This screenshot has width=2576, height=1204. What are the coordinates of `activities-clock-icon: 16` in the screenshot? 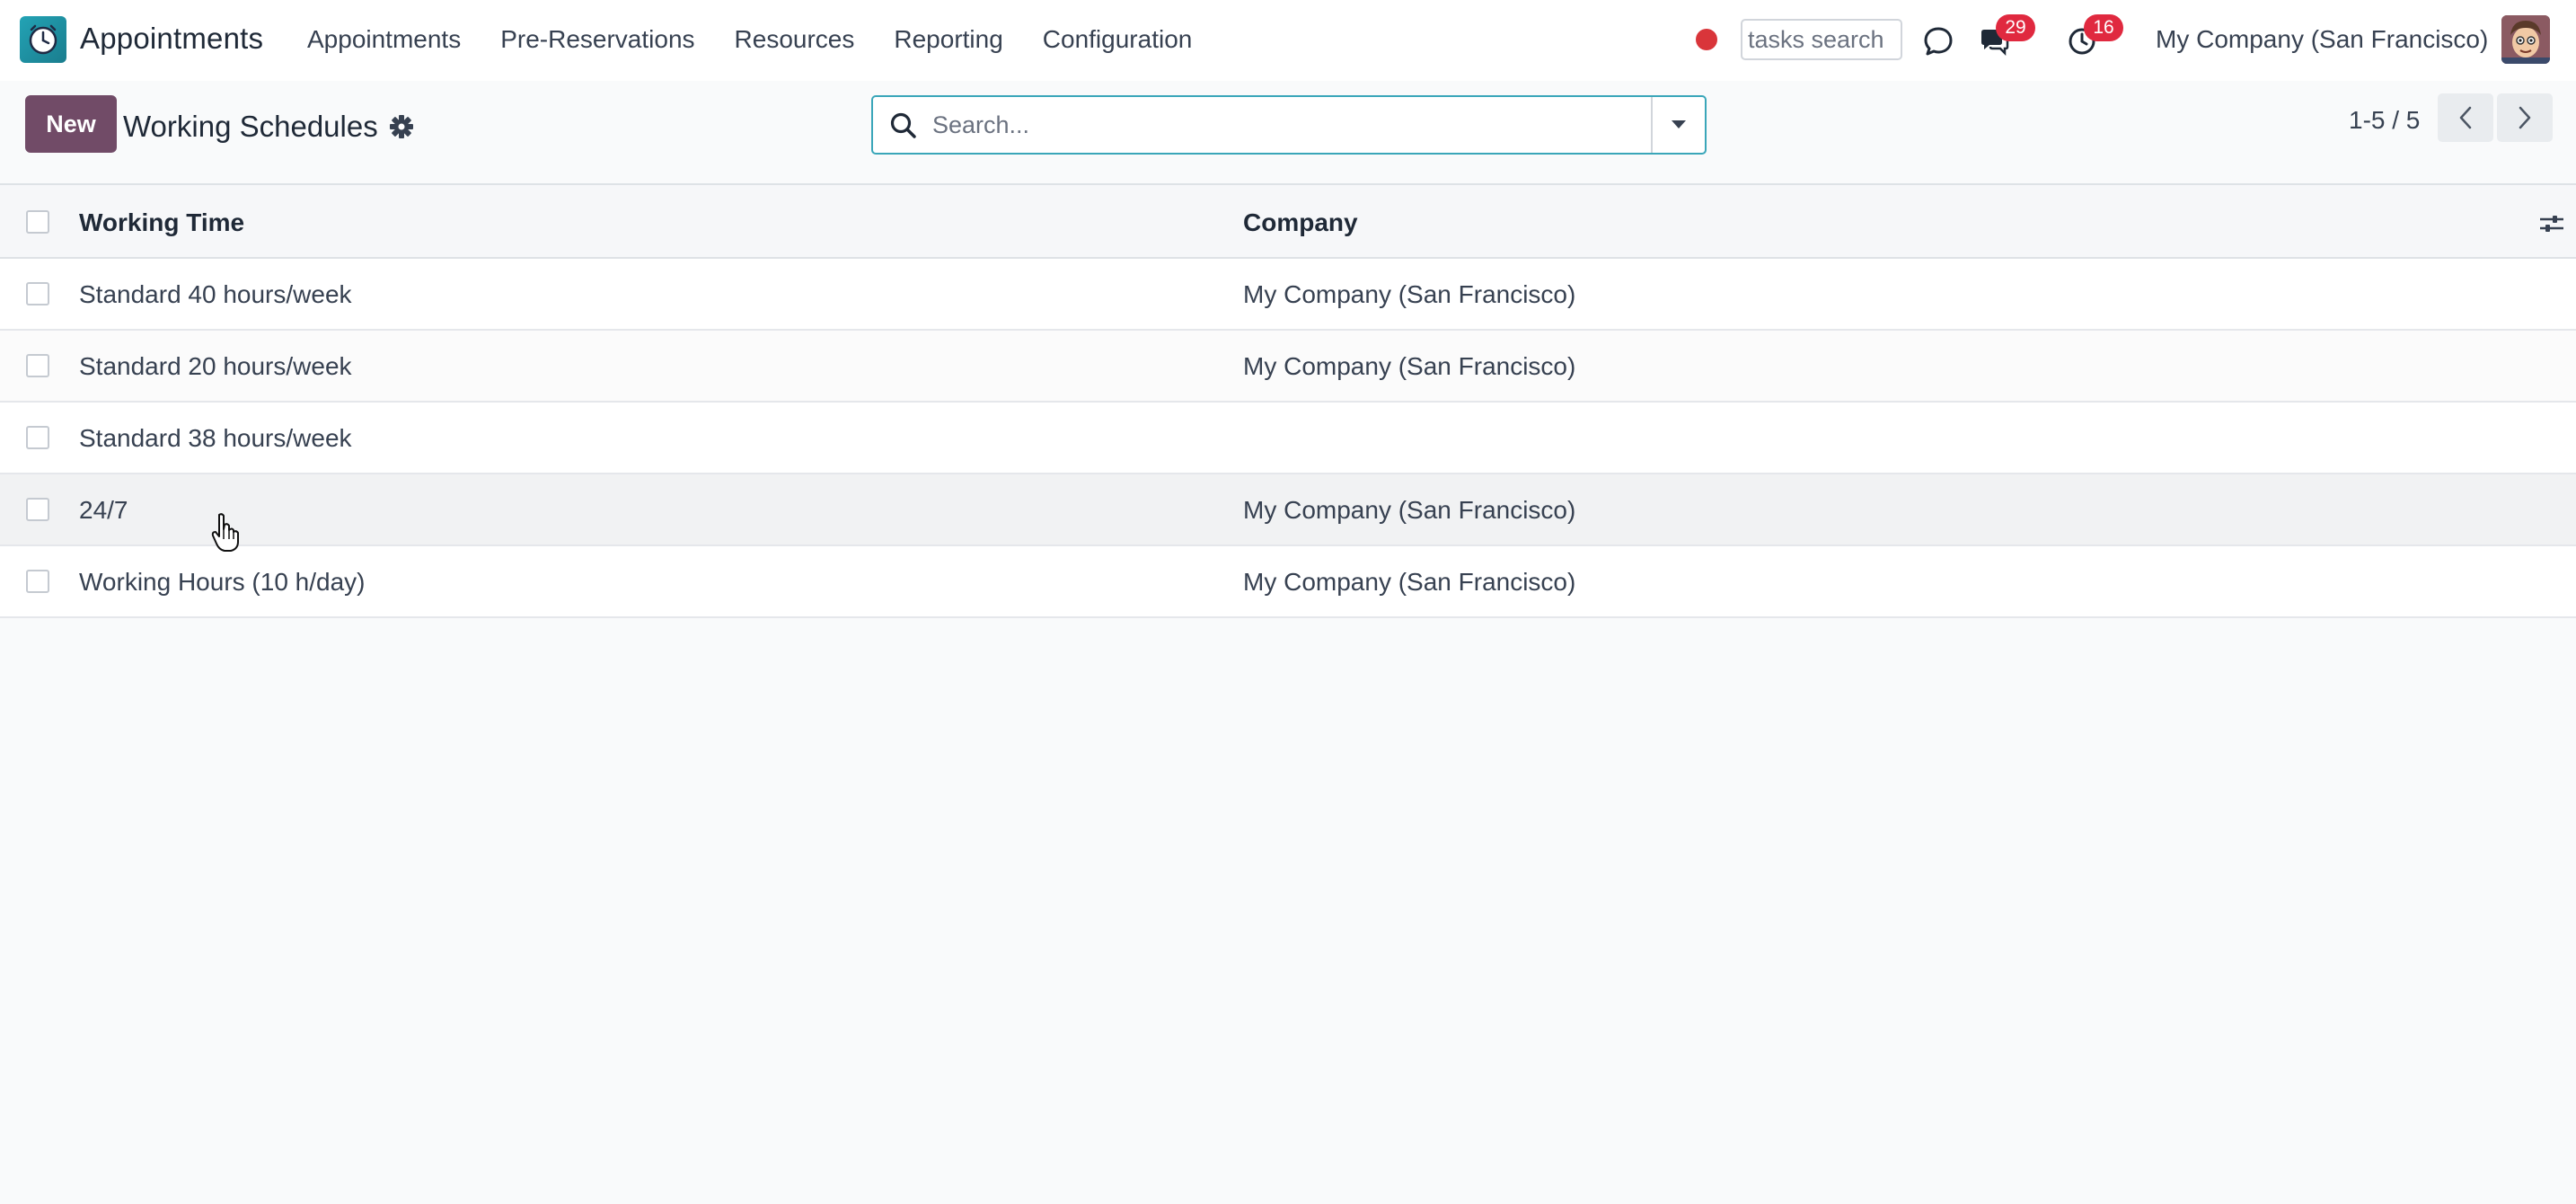 It's located at (2093, 36).